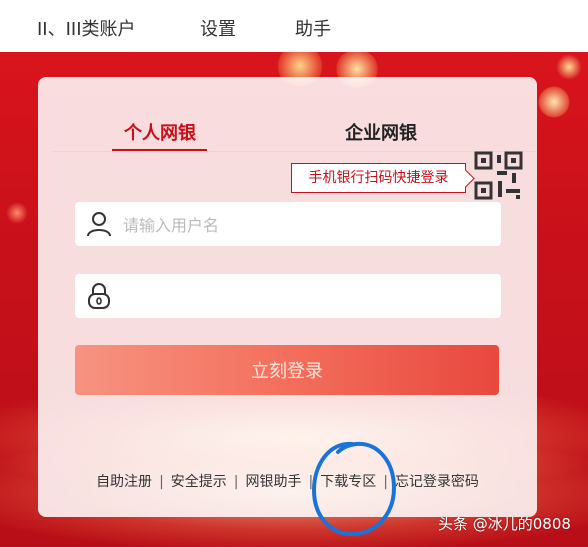  What do you see at coordinates (294, 151) in the screenshot?
I see `tab-divider` at bounding box center [294, 151].